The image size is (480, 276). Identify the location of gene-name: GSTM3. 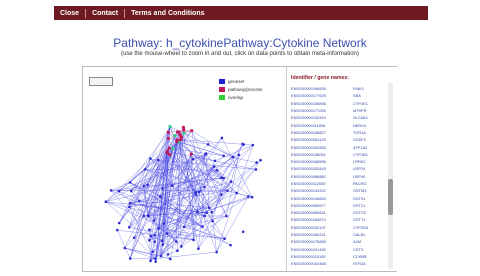
(359, 190).